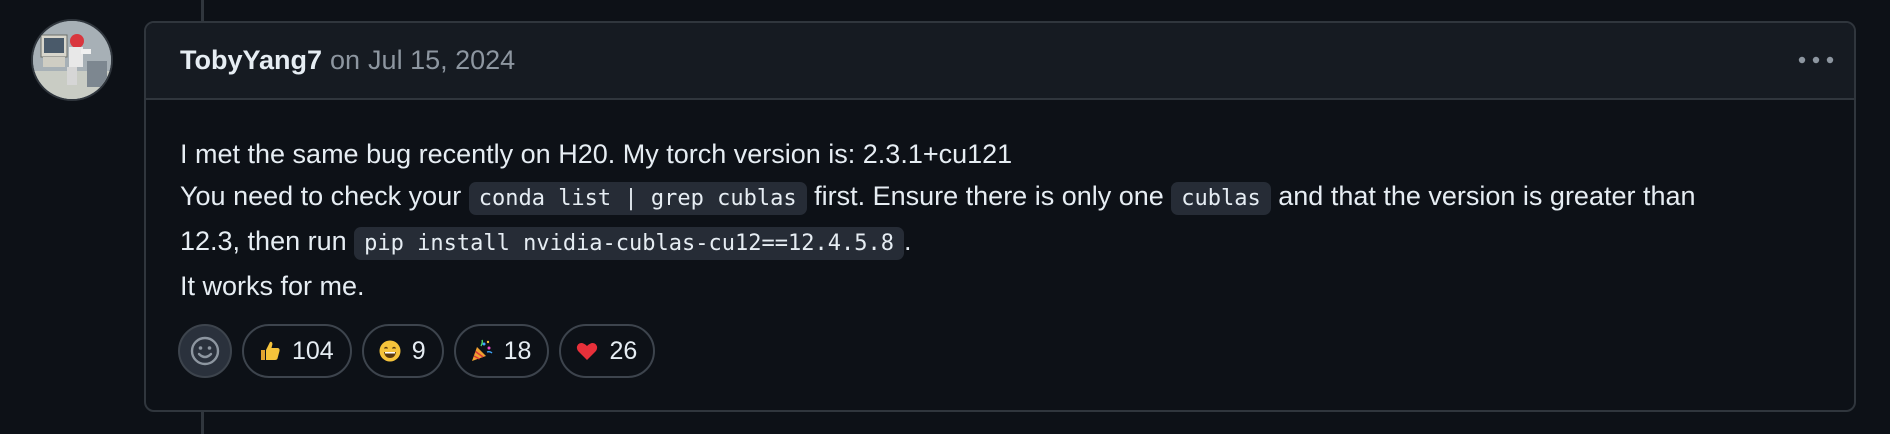  What do you see at coordinates (501, 351) in the screenshot?
I see `reaction-hooray: 18` at bounding box center [501, 351].